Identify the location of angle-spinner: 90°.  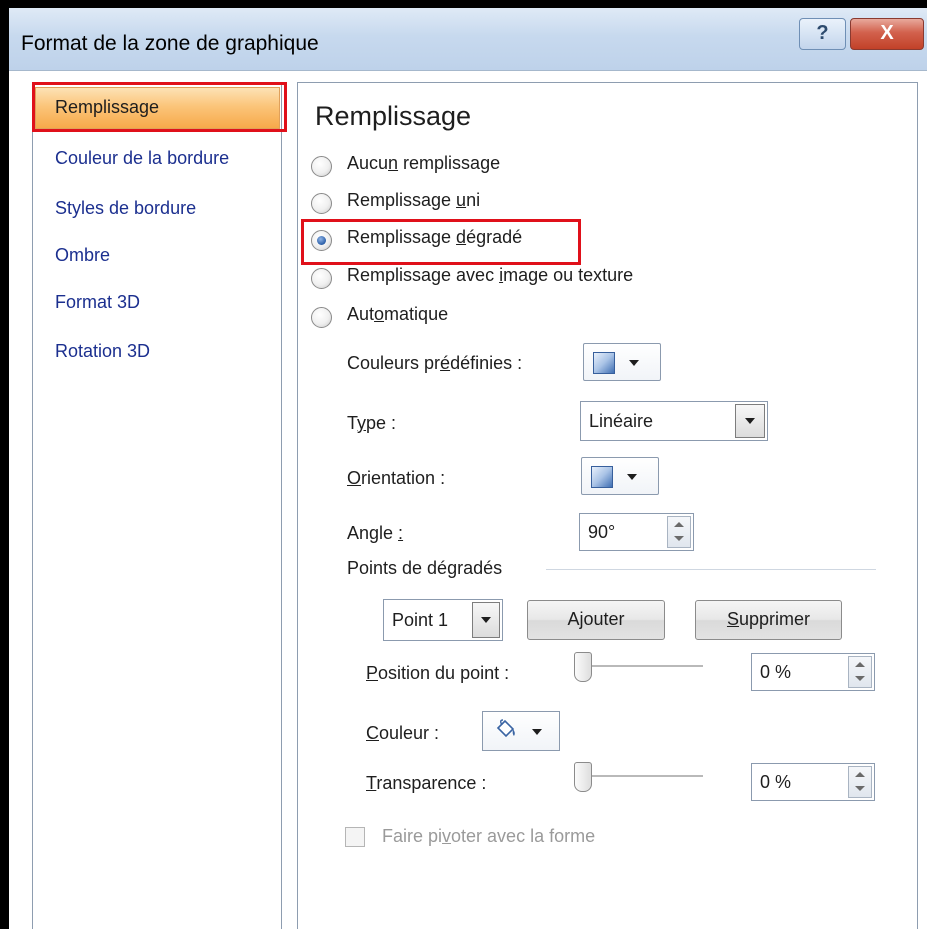
(636, 532).